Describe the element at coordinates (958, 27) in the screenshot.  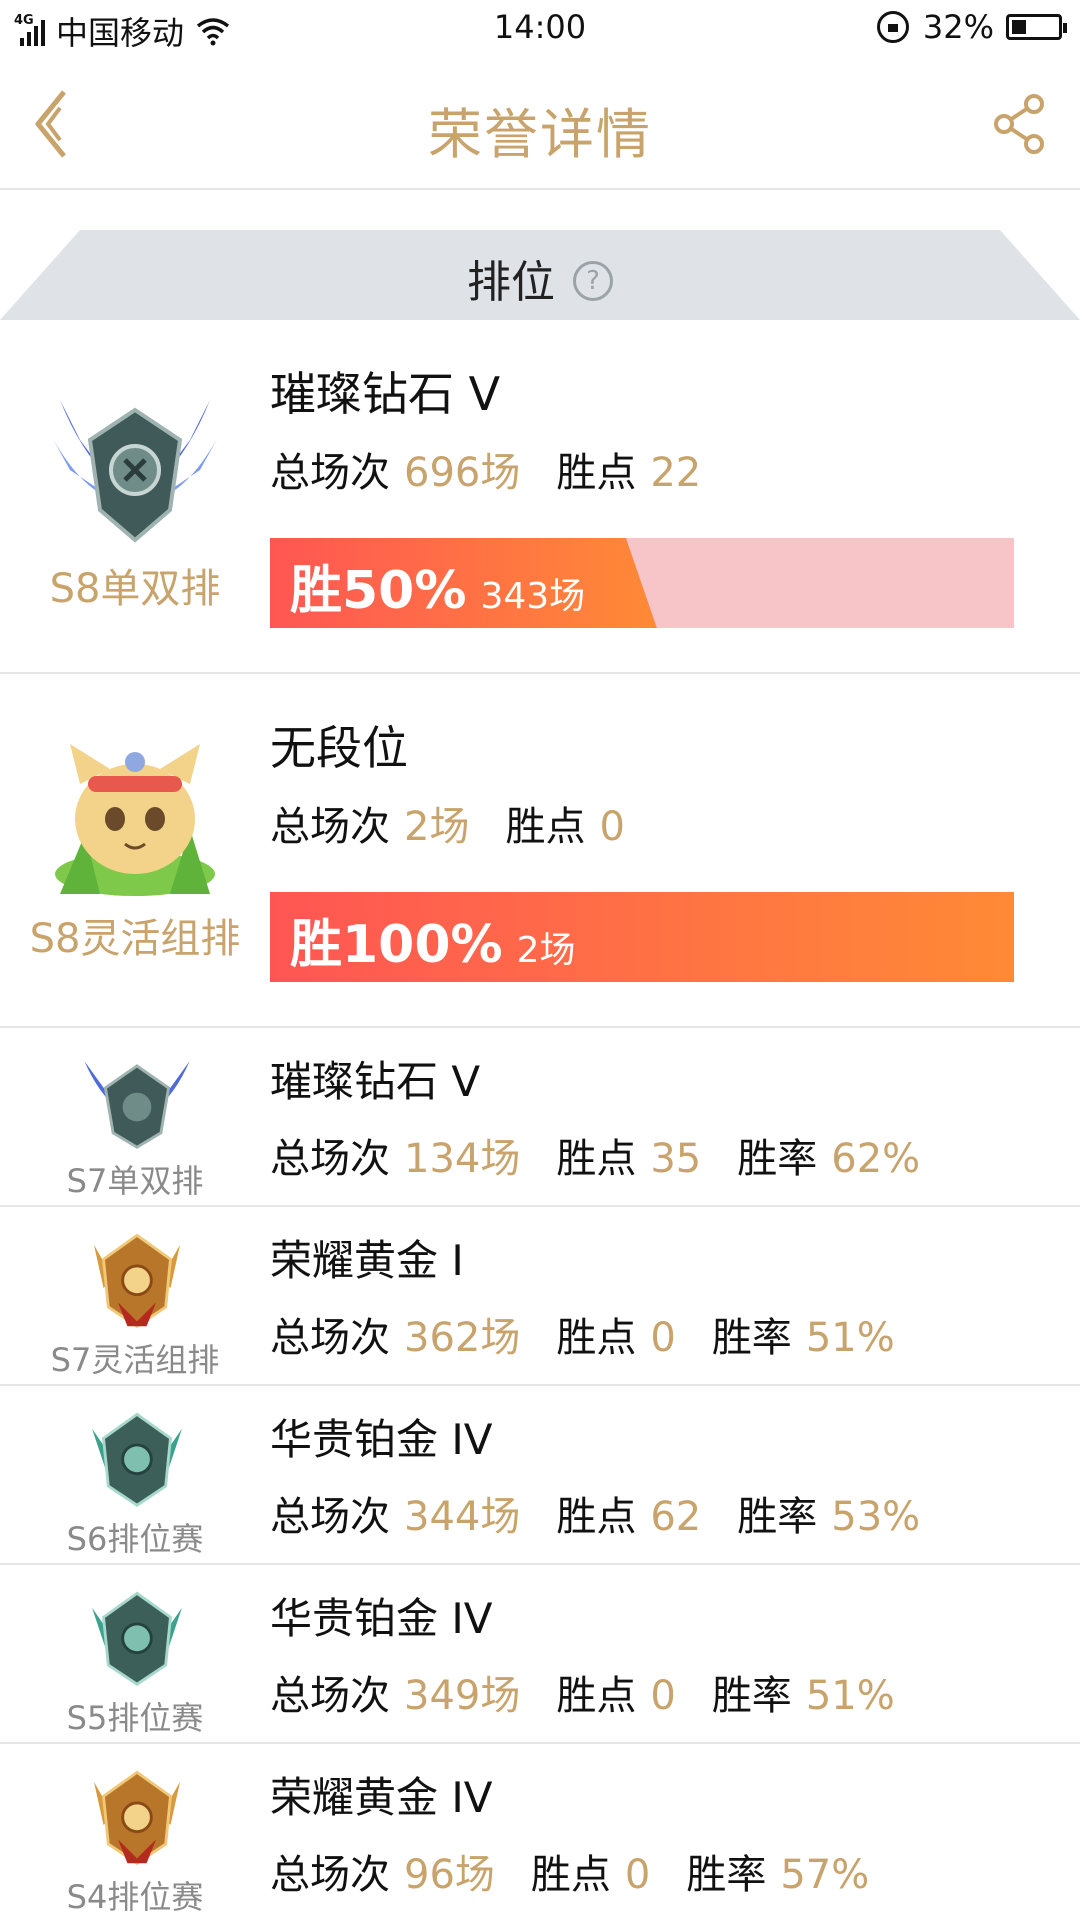
I see `battery-percent: 32%` at that location.